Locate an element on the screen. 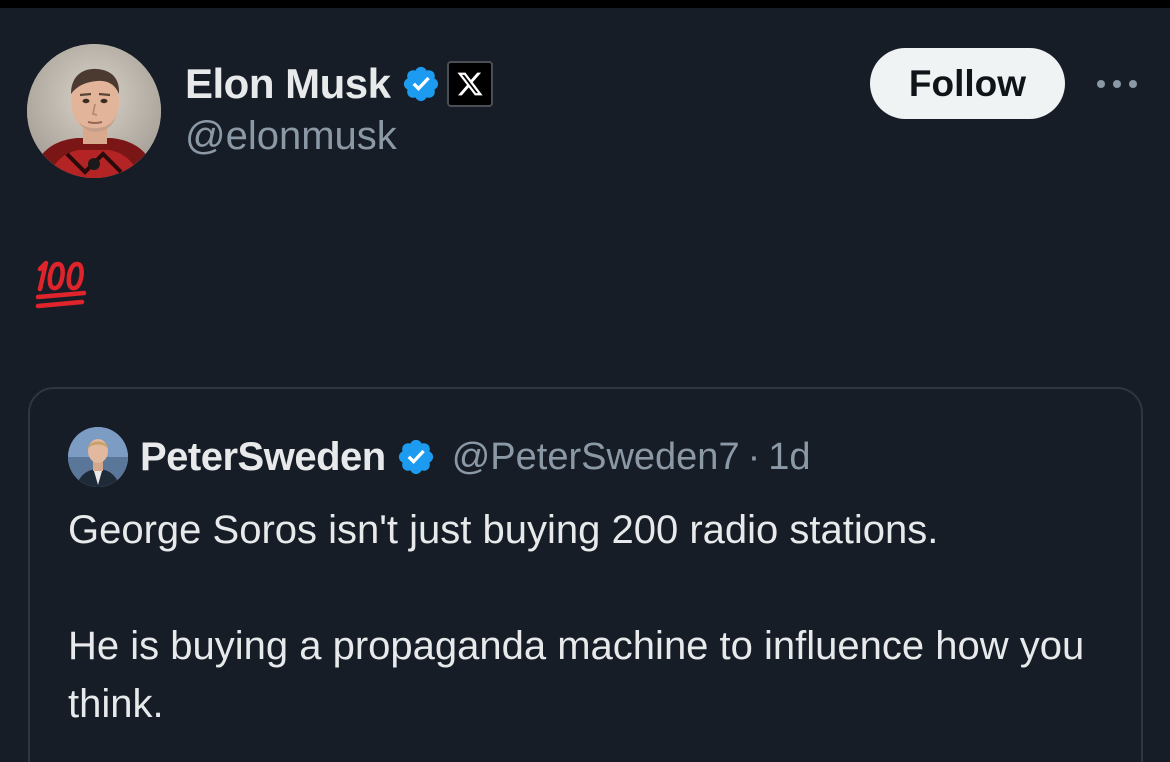 This screenshot has height=762, width=1170. quoted-author-name: PeterSweden is located at coordinates (263, 457).